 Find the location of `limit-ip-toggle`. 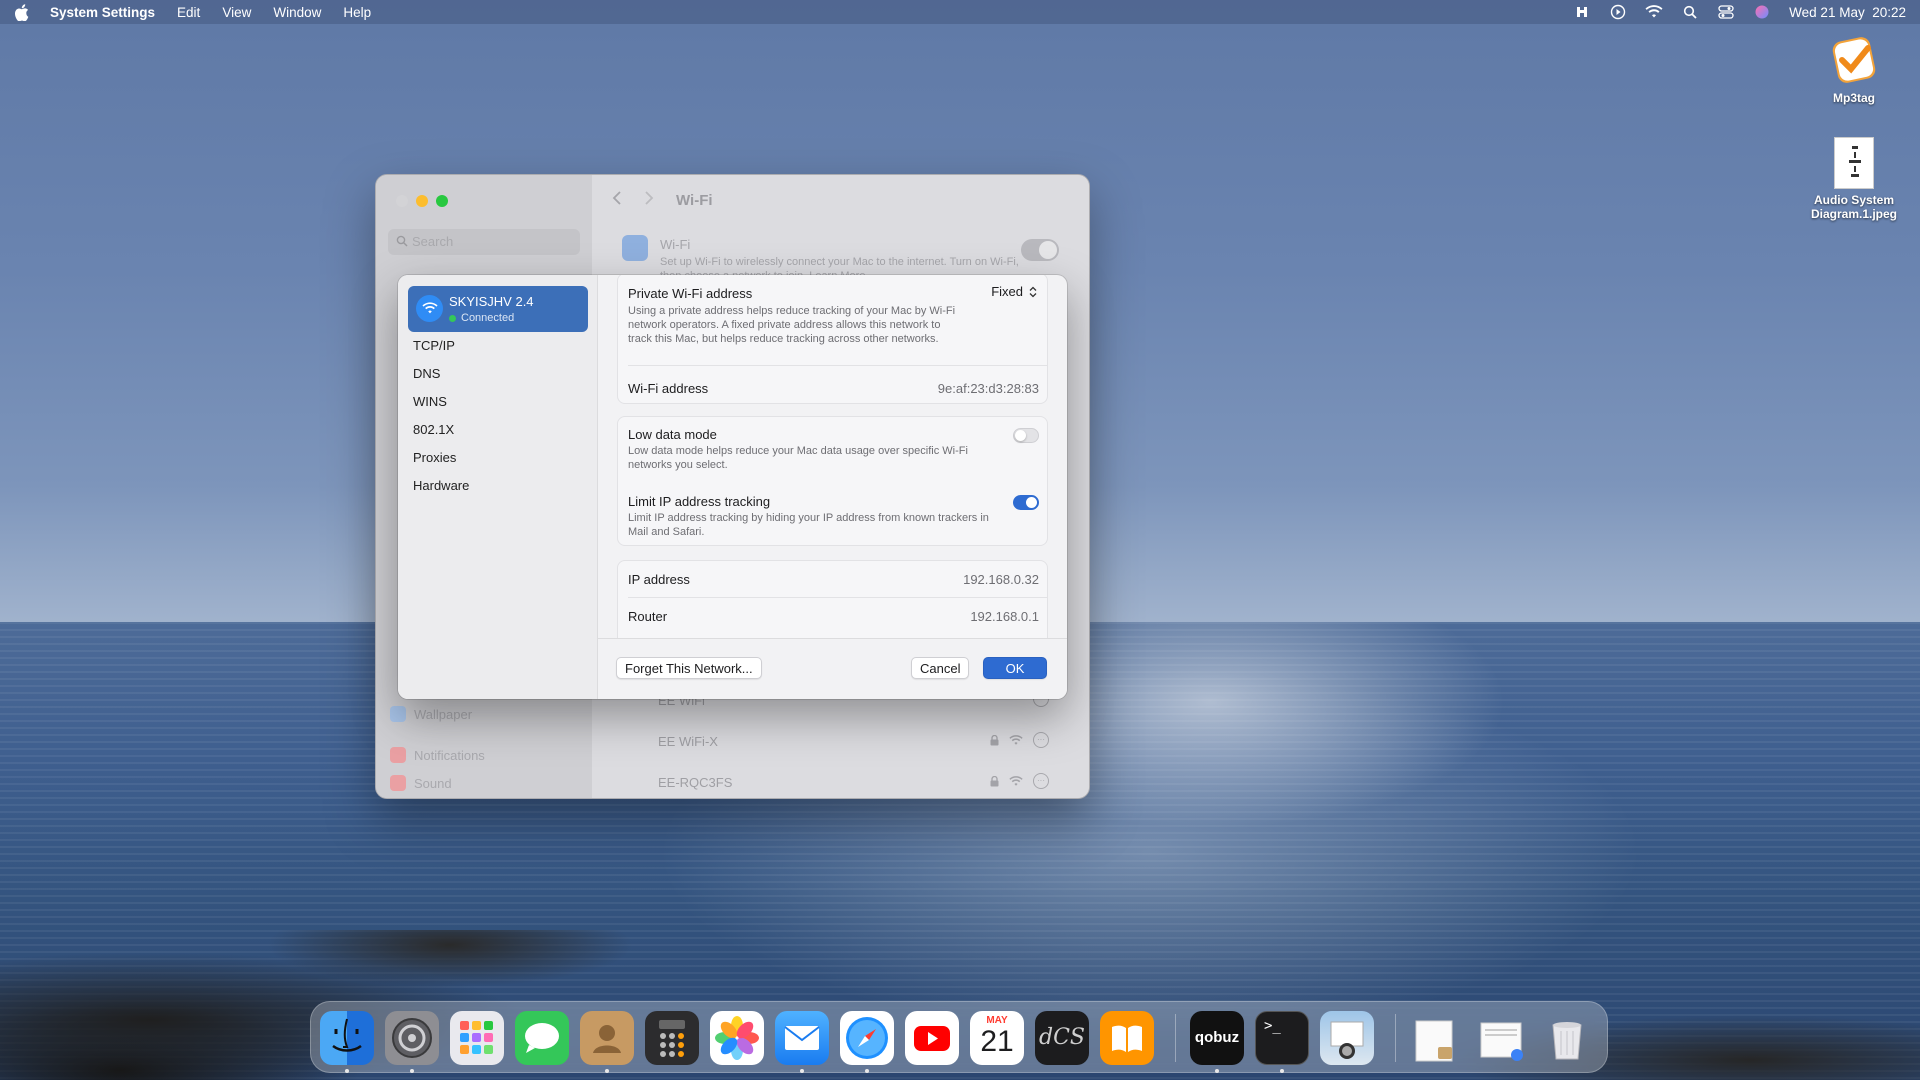

limit-ip-toggle is located at coordinates (1026, 502).